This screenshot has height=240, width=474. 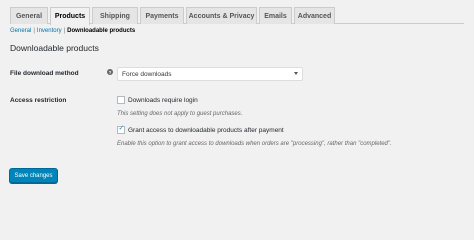 I want to click on section-title: Downloadable products, so click(x=54, y=48).